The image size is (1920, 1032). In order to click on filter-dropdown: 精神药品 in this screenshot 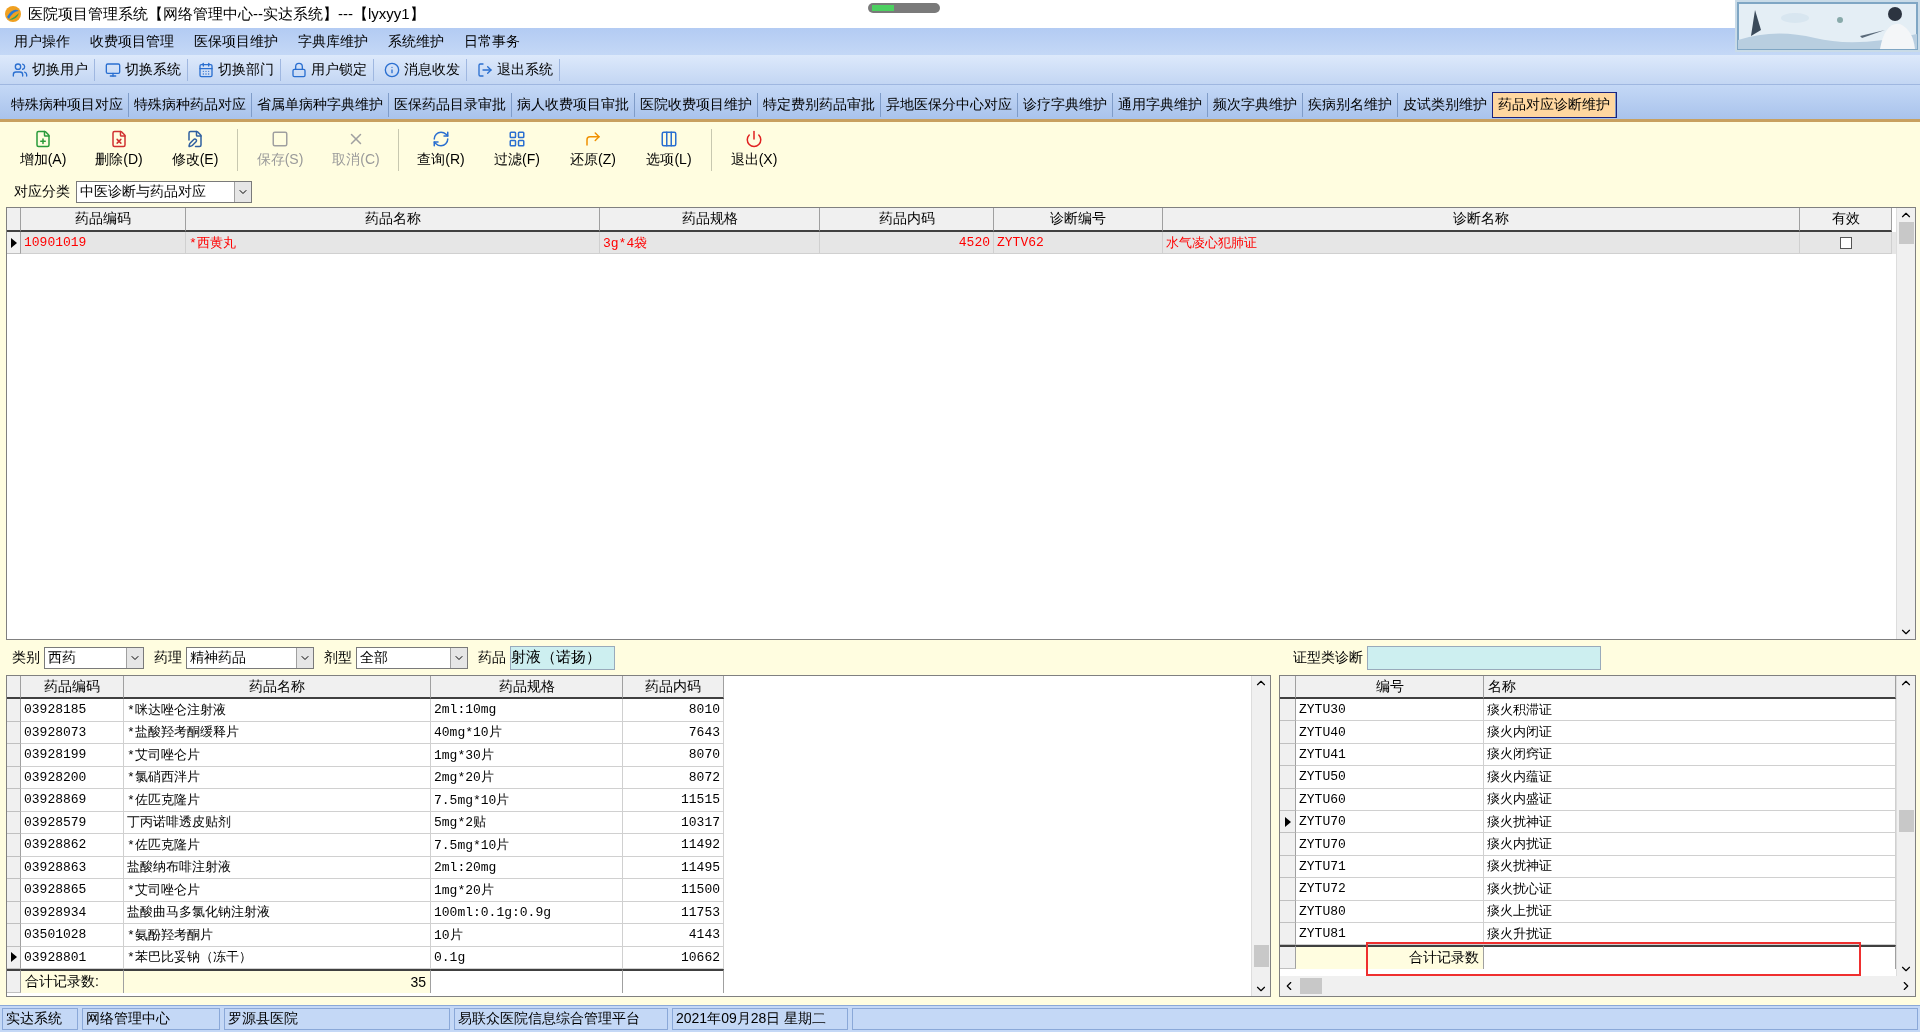, I will do `click(250, 657)`.